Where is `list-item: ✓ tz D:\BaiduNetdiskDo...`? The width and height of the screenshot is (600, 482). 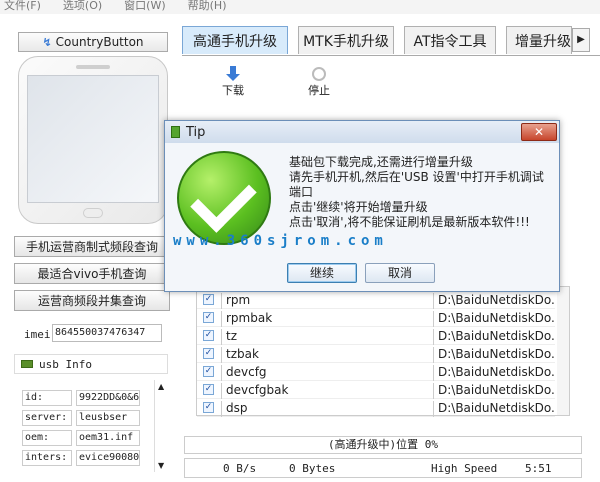 list-item: ✓ tz D:\BaiduNetdiskDo... is located at coordinates (376, 336).